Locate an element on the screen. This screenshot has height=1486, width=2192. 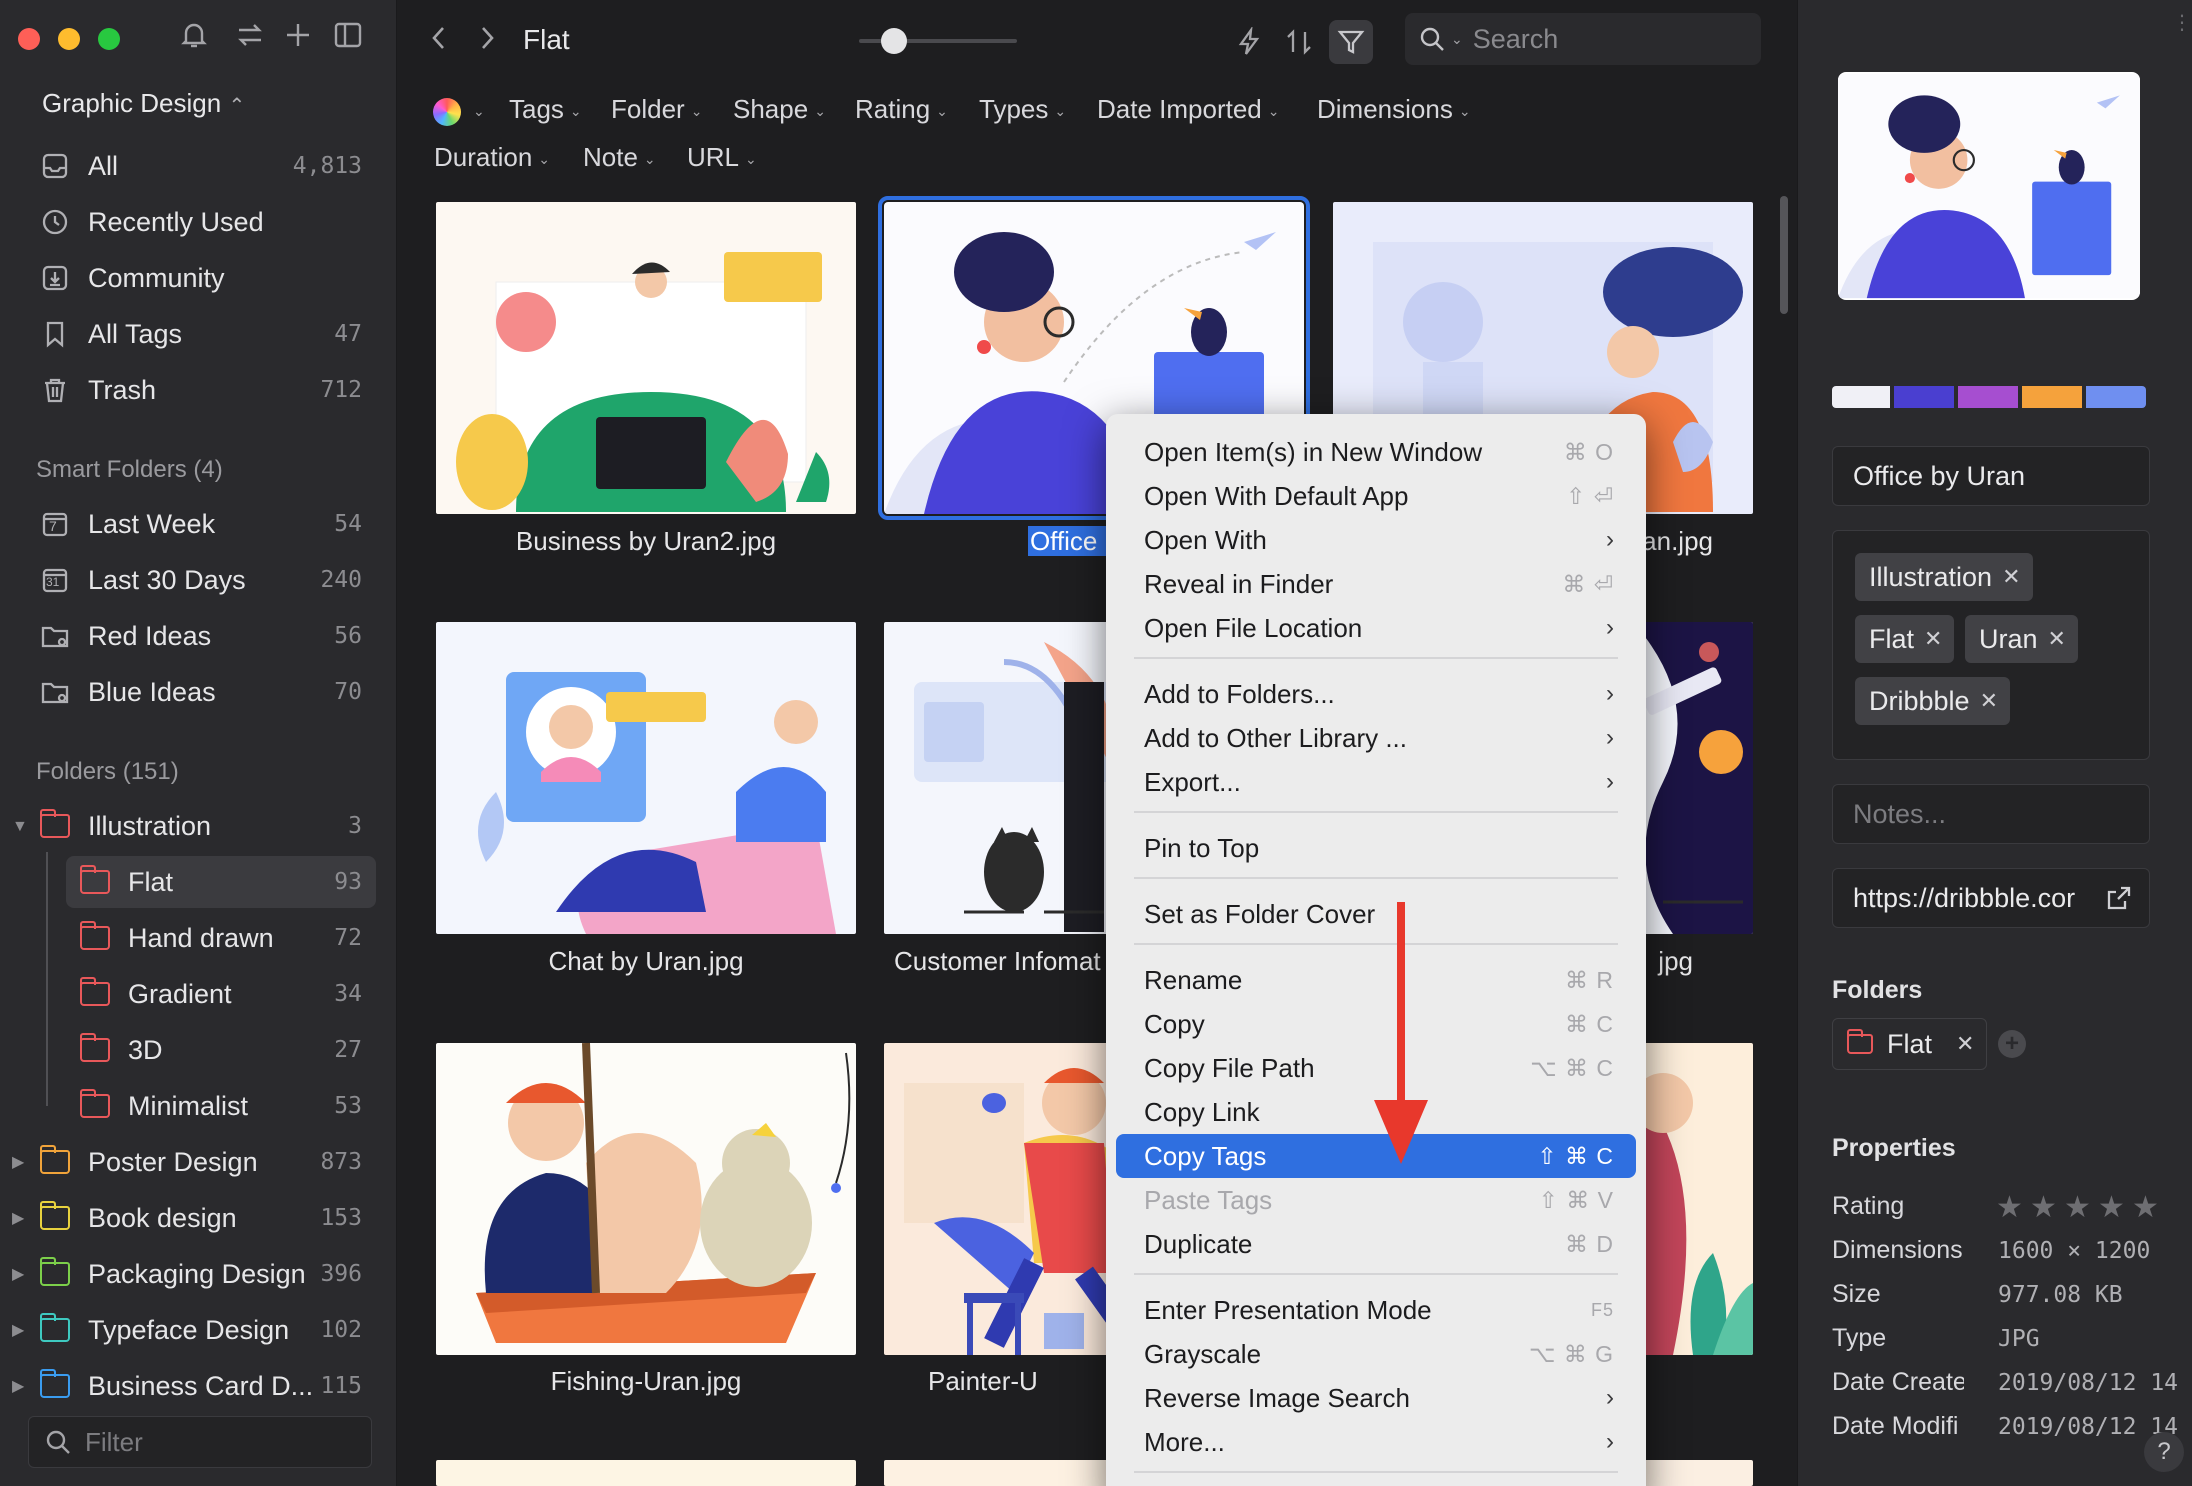
filter-url: URL ⌄ is located at coordinates (722, 157).